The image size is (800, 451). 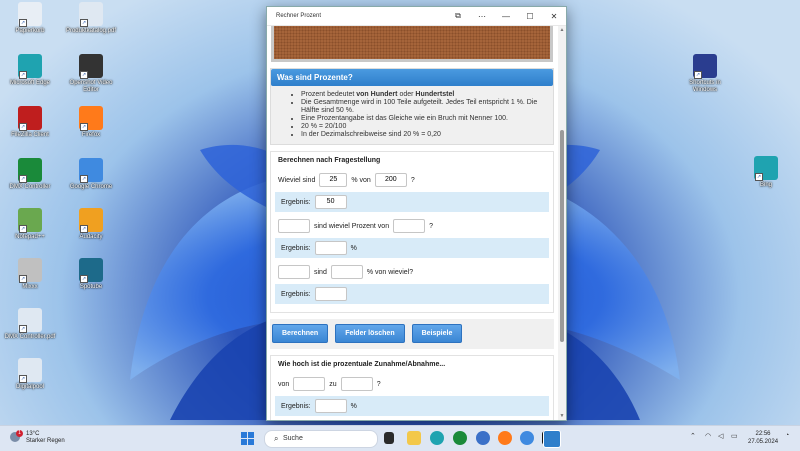 What do you see at coordinates (276, 438) in the screenshot?
I see `search-icon: ⌕` at bounding box center [276, 438].